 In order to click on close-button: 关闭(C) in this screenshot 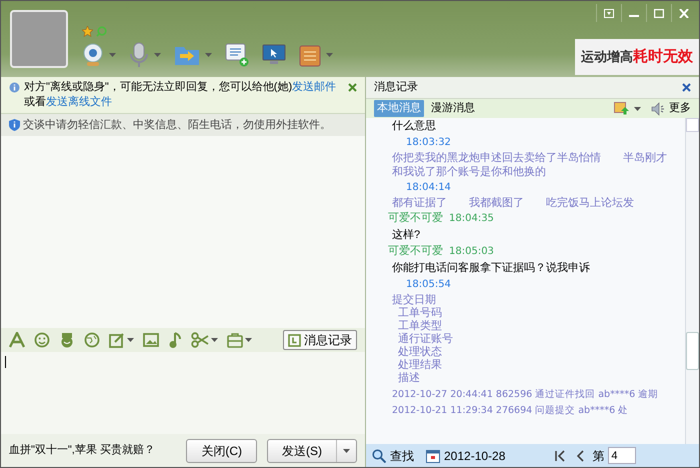, I will do `click(221, 450)`.